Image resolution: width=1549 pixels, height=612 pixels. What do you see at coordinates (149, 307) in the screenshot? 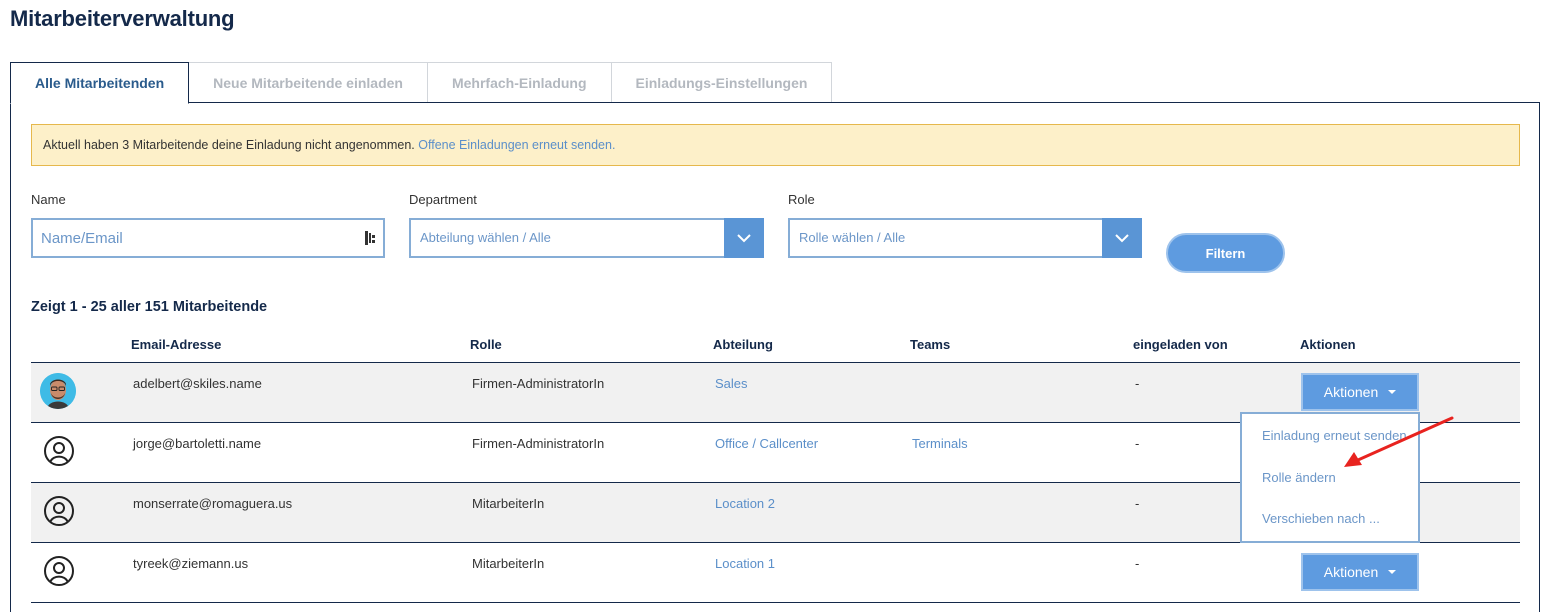
I see `results-summary: Zeigt 1 - 25 aller 151 Mitarbeitende` at bounding box center [149, 307].